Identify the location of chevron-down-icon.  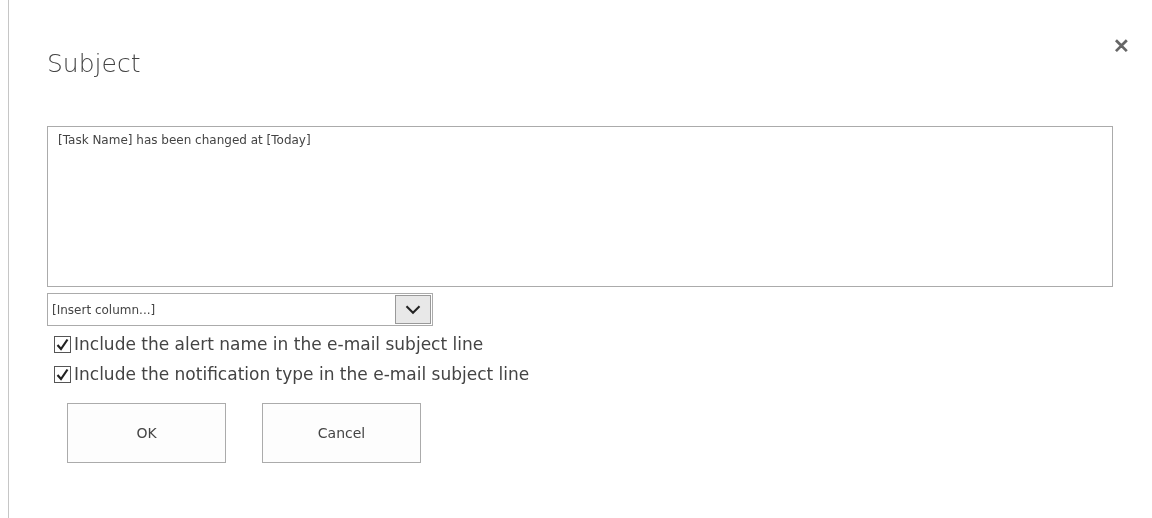
(413, 309).